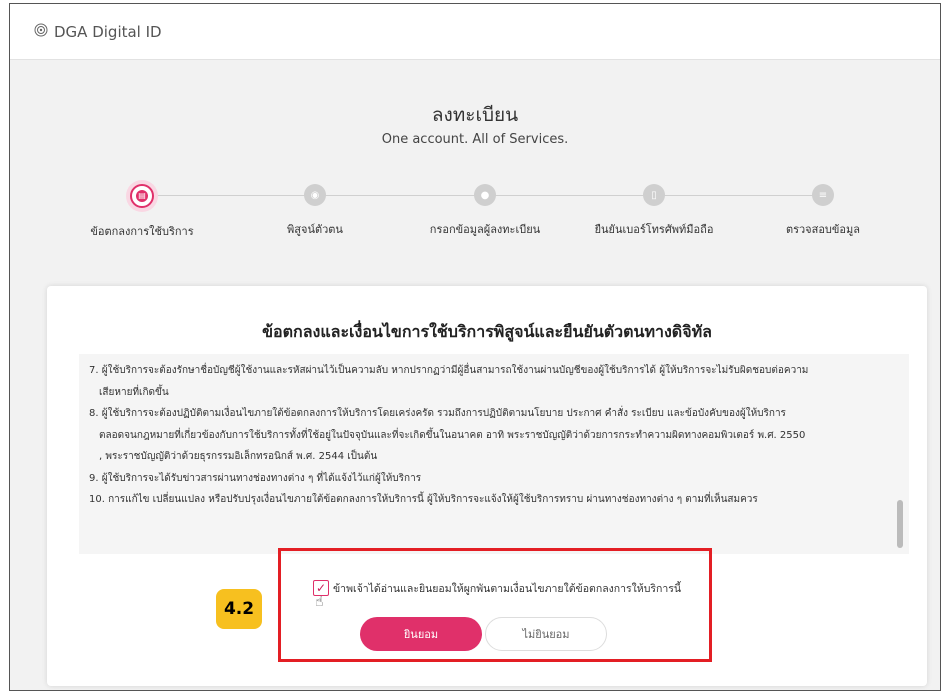 The image size is (948, 693). I want to click on user-icon: ●, so click(485, 195).